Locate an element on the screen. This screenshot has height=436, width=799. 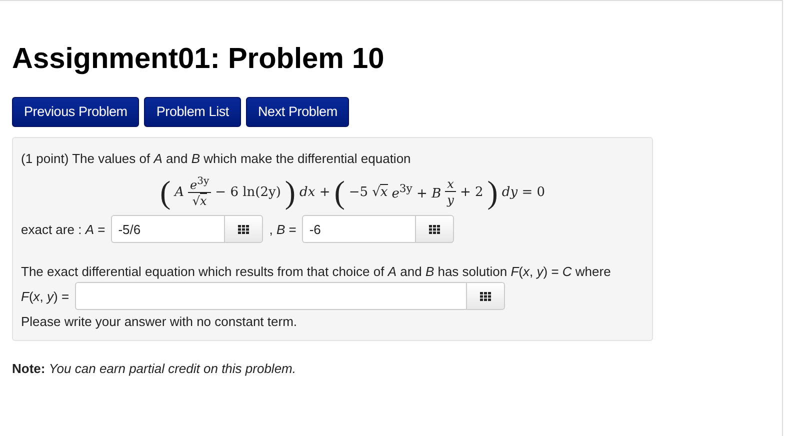
nav-button: Problem List is located at coordinates (192, 112).